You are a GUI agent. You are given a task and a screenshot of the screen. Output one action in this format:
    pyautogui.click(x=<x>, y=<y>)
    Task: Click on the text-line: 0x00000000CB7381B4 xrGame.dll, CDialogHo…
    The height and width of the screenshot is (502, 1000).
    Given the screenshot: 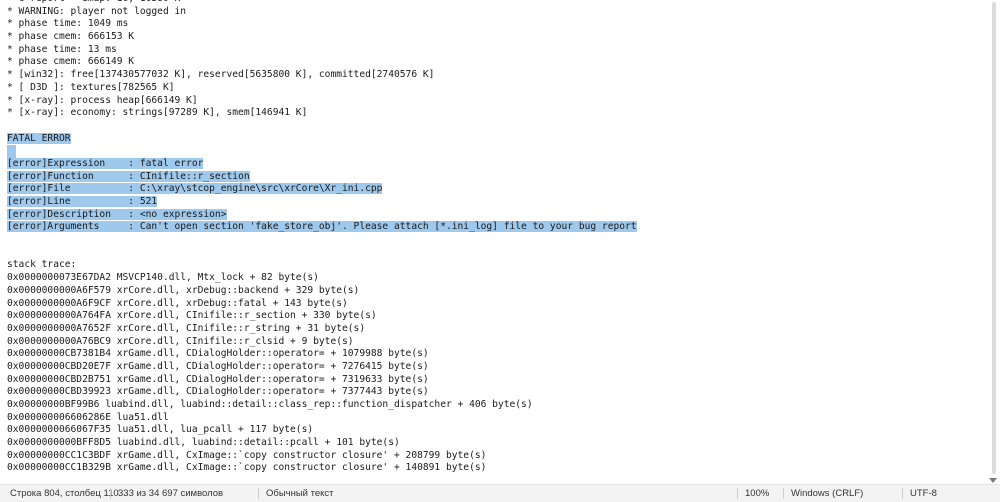 What is the action you would take?
    pyautogui.click(x=322, y=354)
    